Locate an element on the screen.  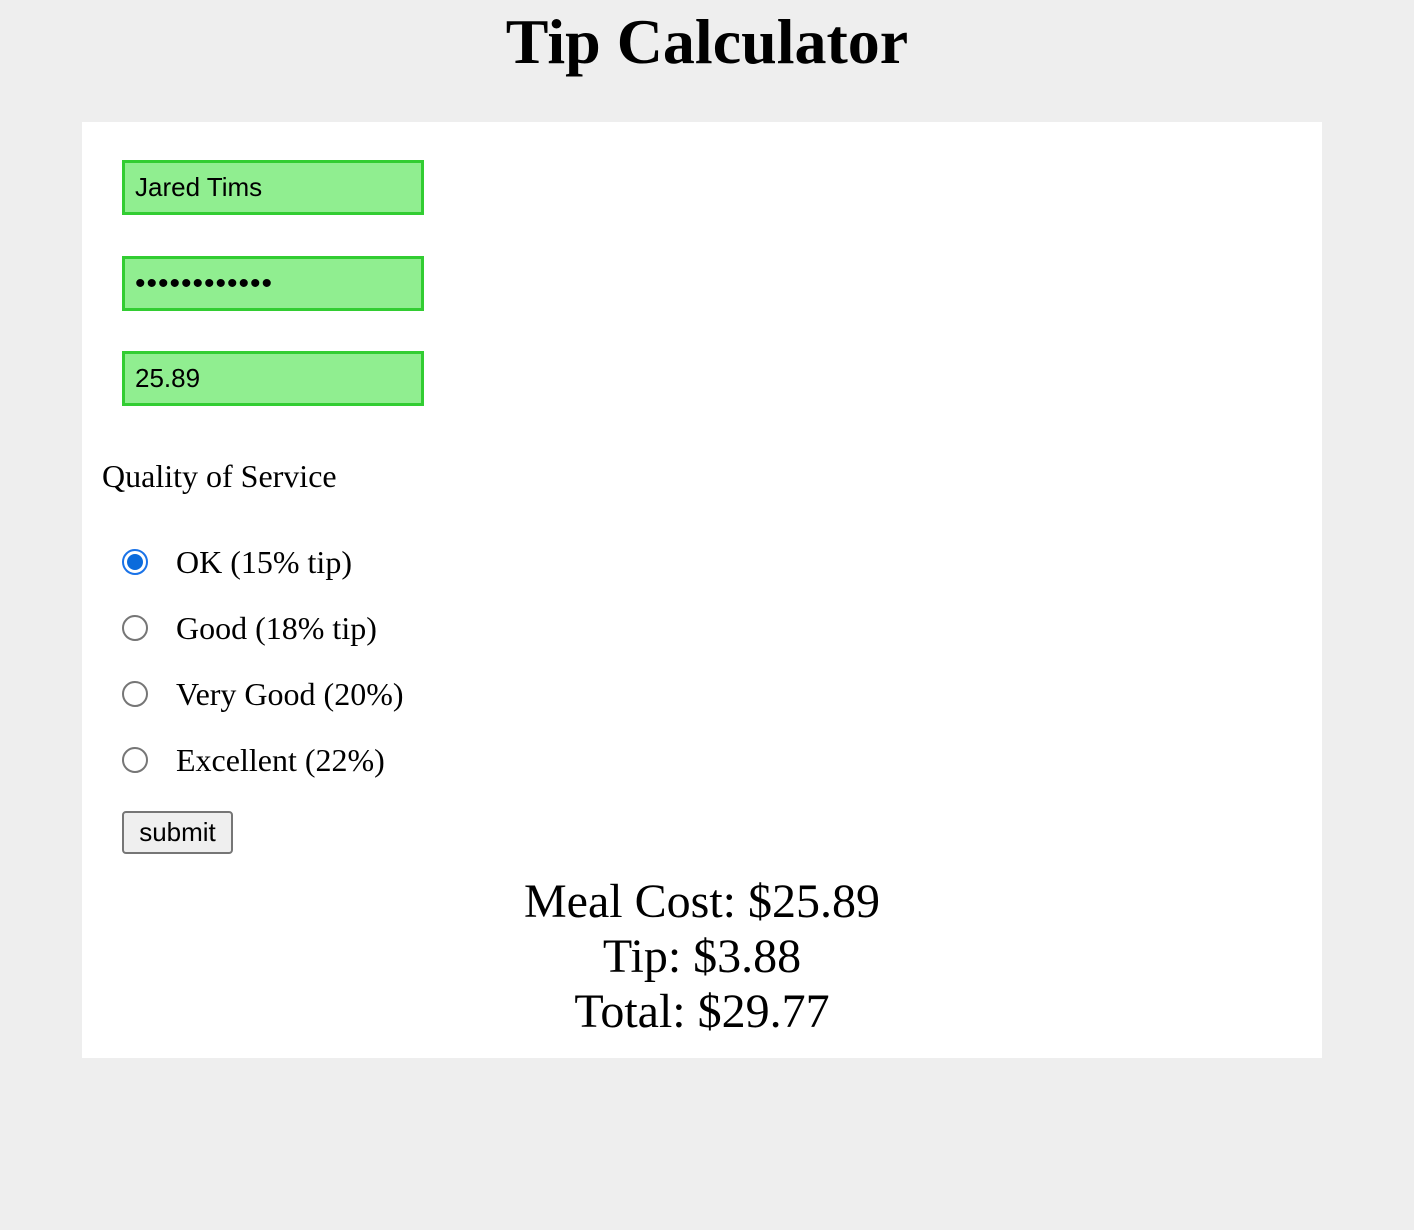
total-result: Total: $29.77 is located at coordinates (702, 1011).